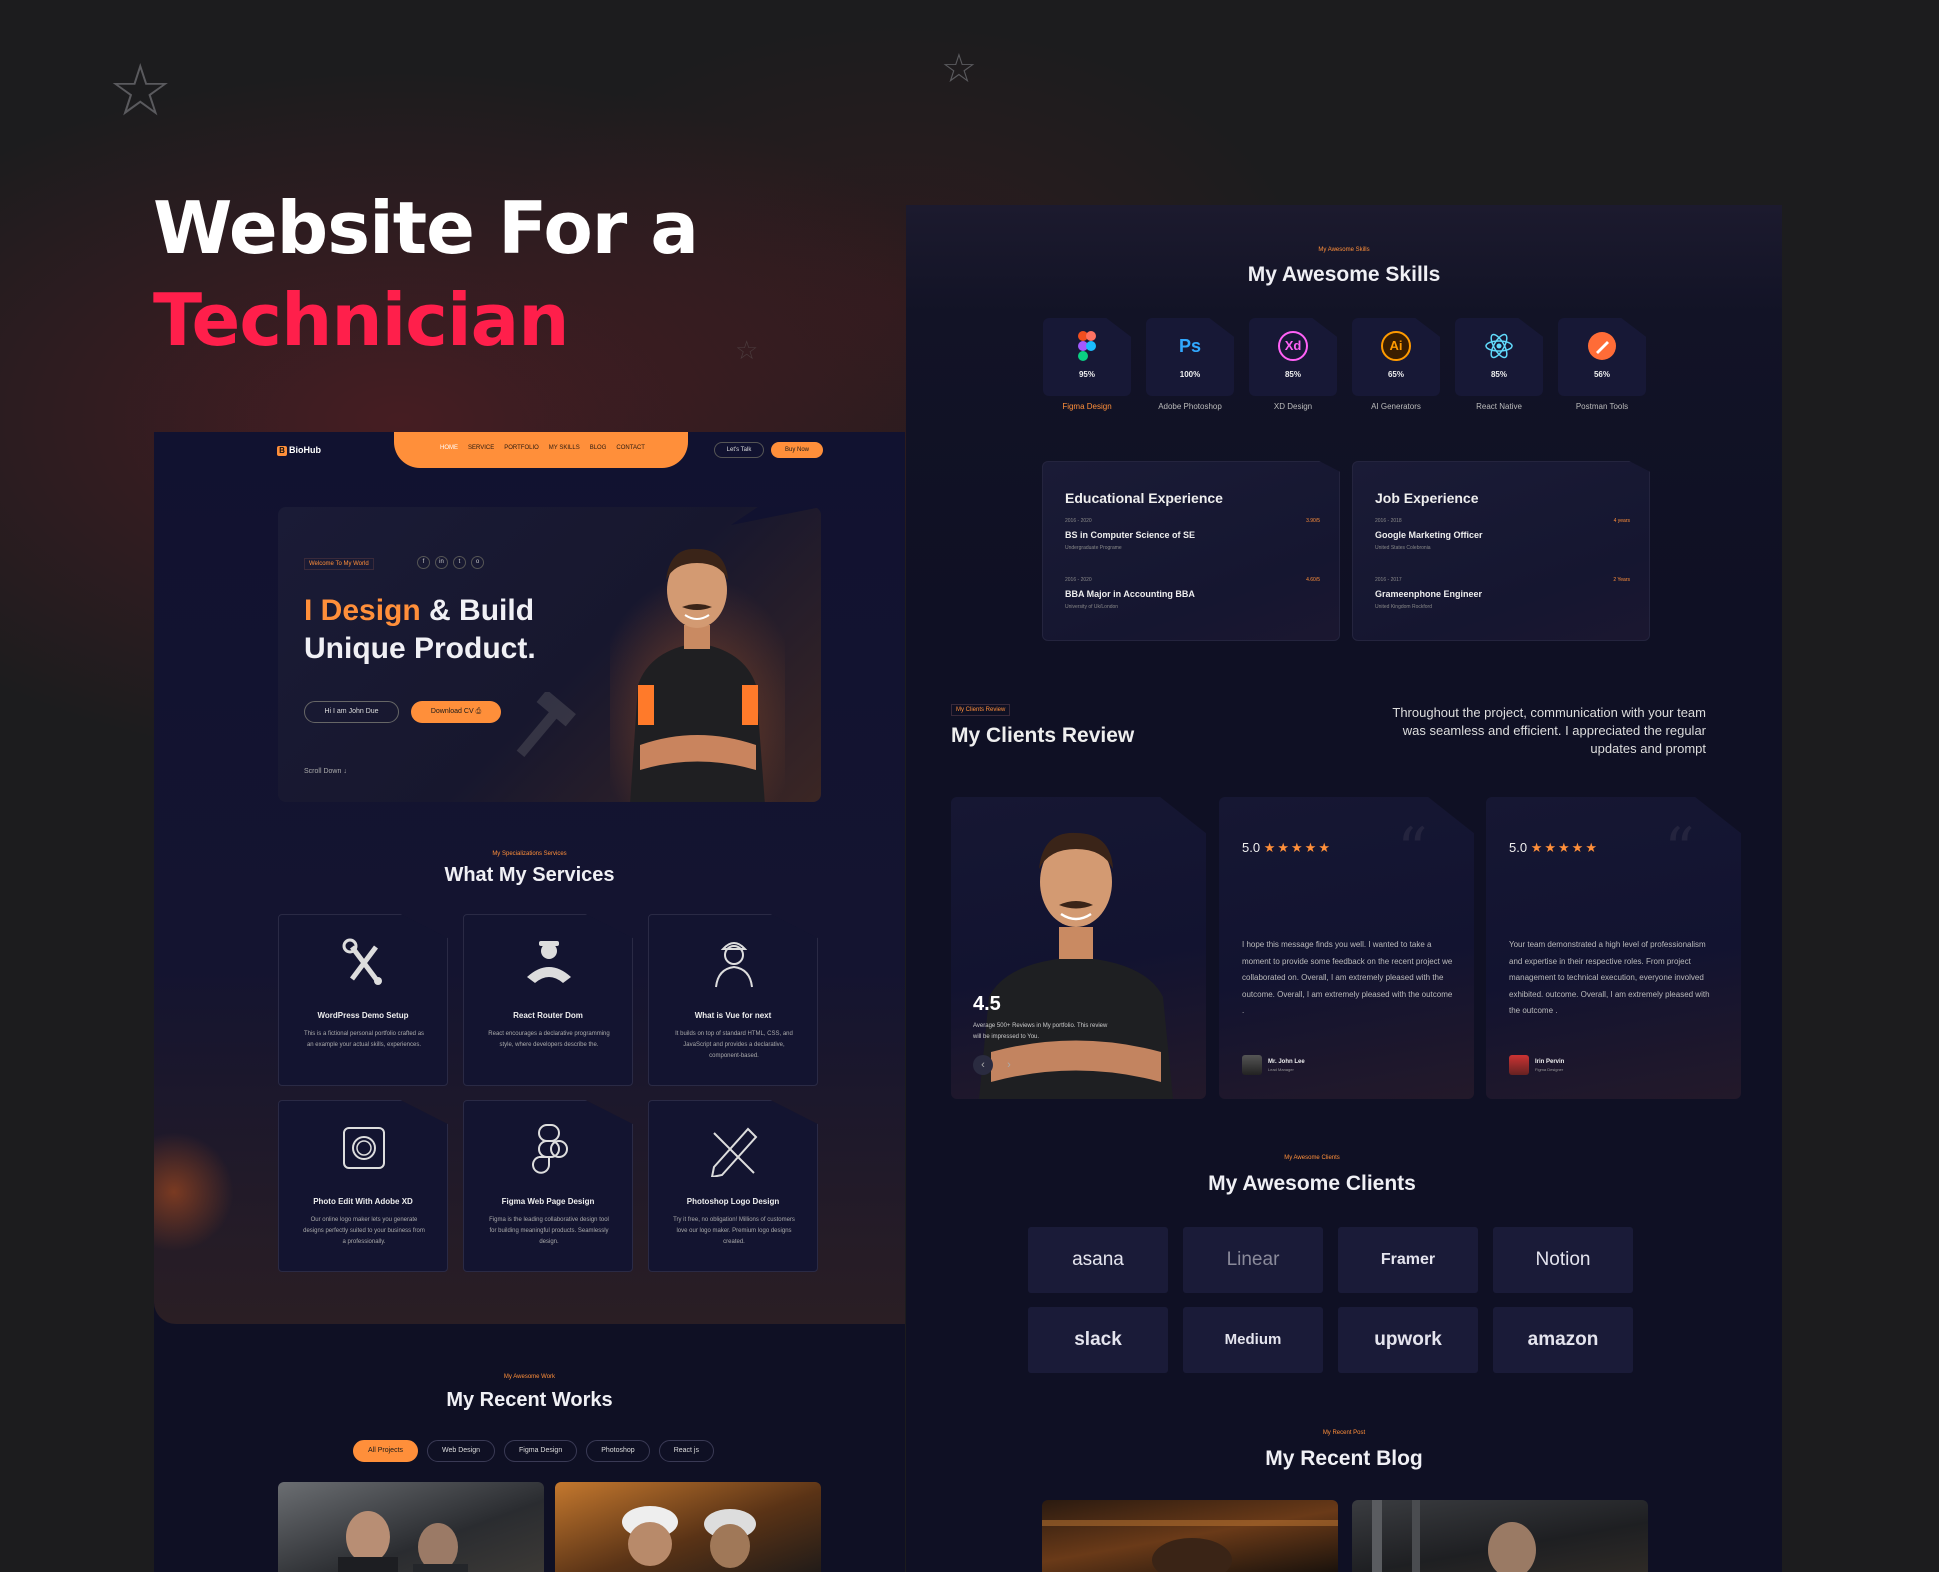 The image size is (1939, 1572). Describe the element at coordinates (1253, 1260) in the screenshot. I see `client-logo-linear: Linear` at that location.